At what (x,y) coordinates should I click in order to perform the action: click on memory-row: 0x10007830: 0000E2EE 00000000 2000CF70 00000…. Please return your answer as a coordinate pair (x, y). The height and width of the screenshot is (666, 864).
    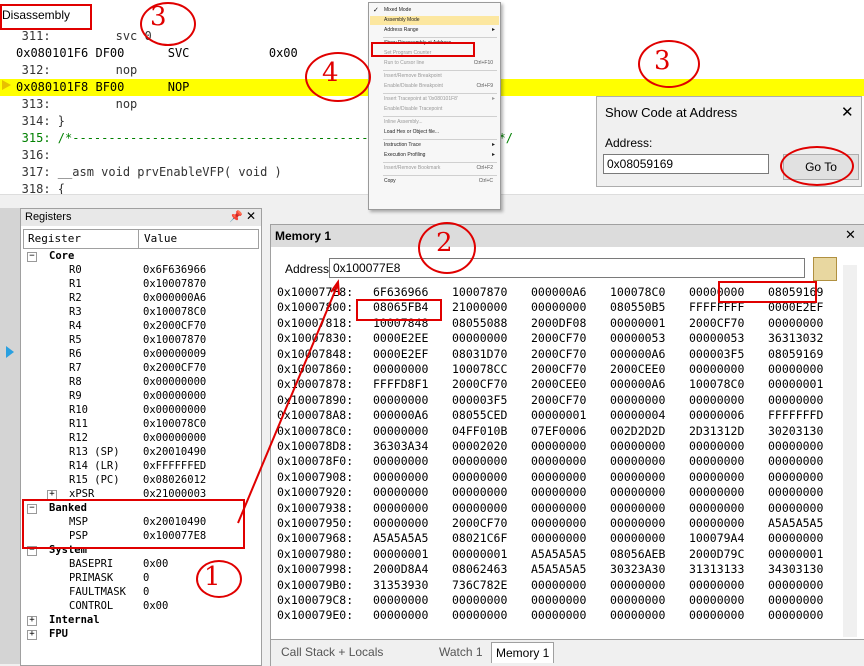
    Looking at the image, I should click on (557, 338).